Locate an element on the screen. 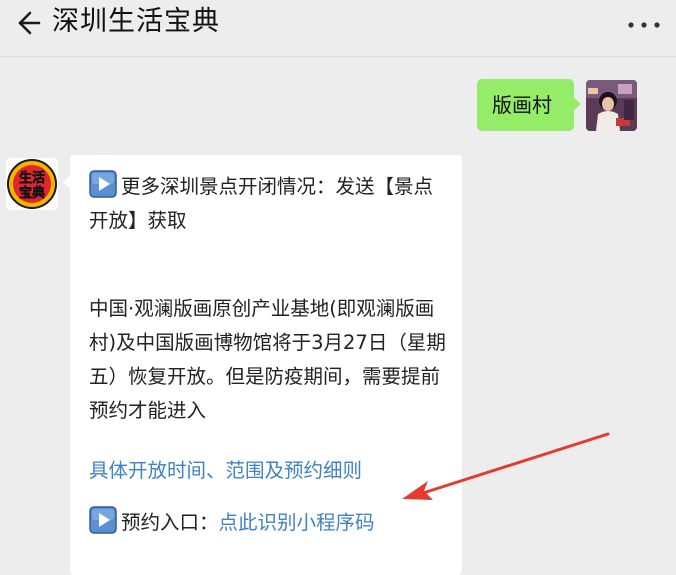 The image size is (676, 575). details-line: 具体开放时间、范围及预约细则 is located at coordinates (268, 471).